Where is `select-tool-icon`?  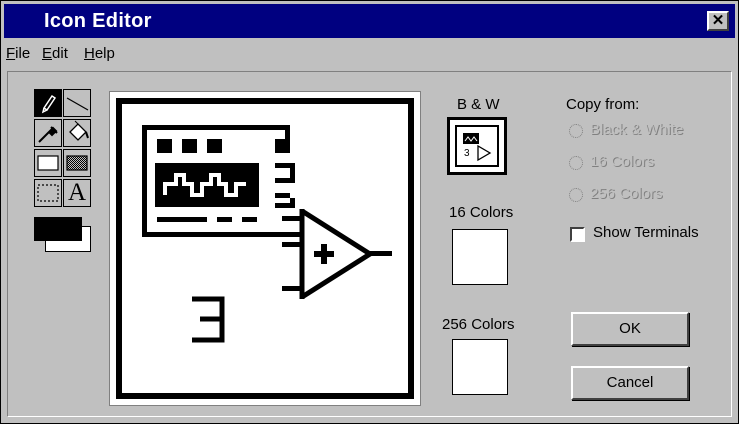
select-tool-icon is located at coordinates (48, 193).